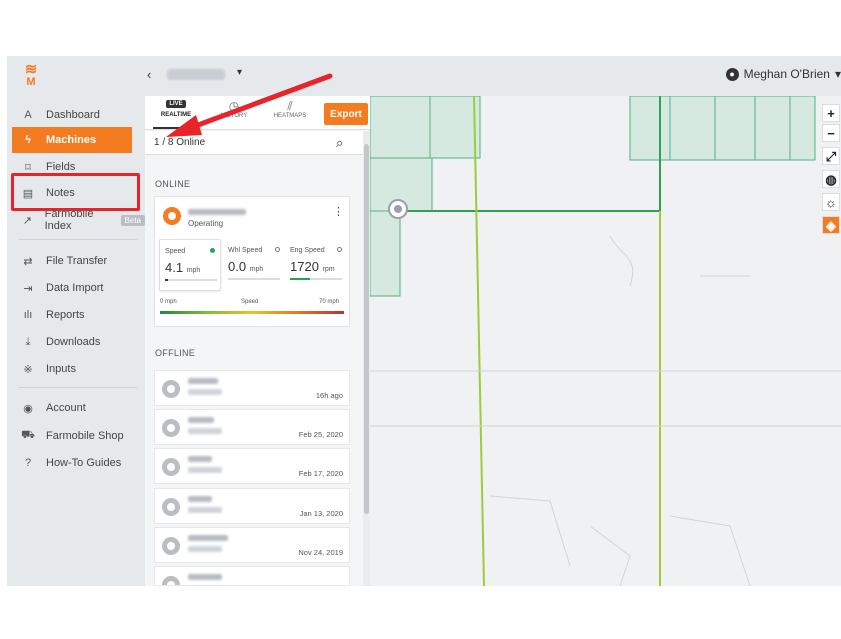 This screenshot has width=841, height=639. I want to click on machine-marker, so click(398, 209).